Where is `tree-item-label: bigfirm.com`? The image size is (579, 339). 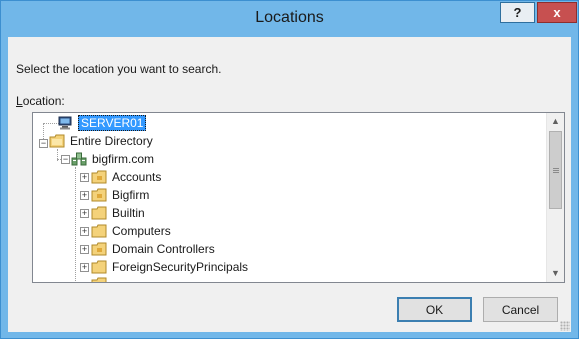 tree-item-label: bigfirm.com is located at coordinates (123, 159).